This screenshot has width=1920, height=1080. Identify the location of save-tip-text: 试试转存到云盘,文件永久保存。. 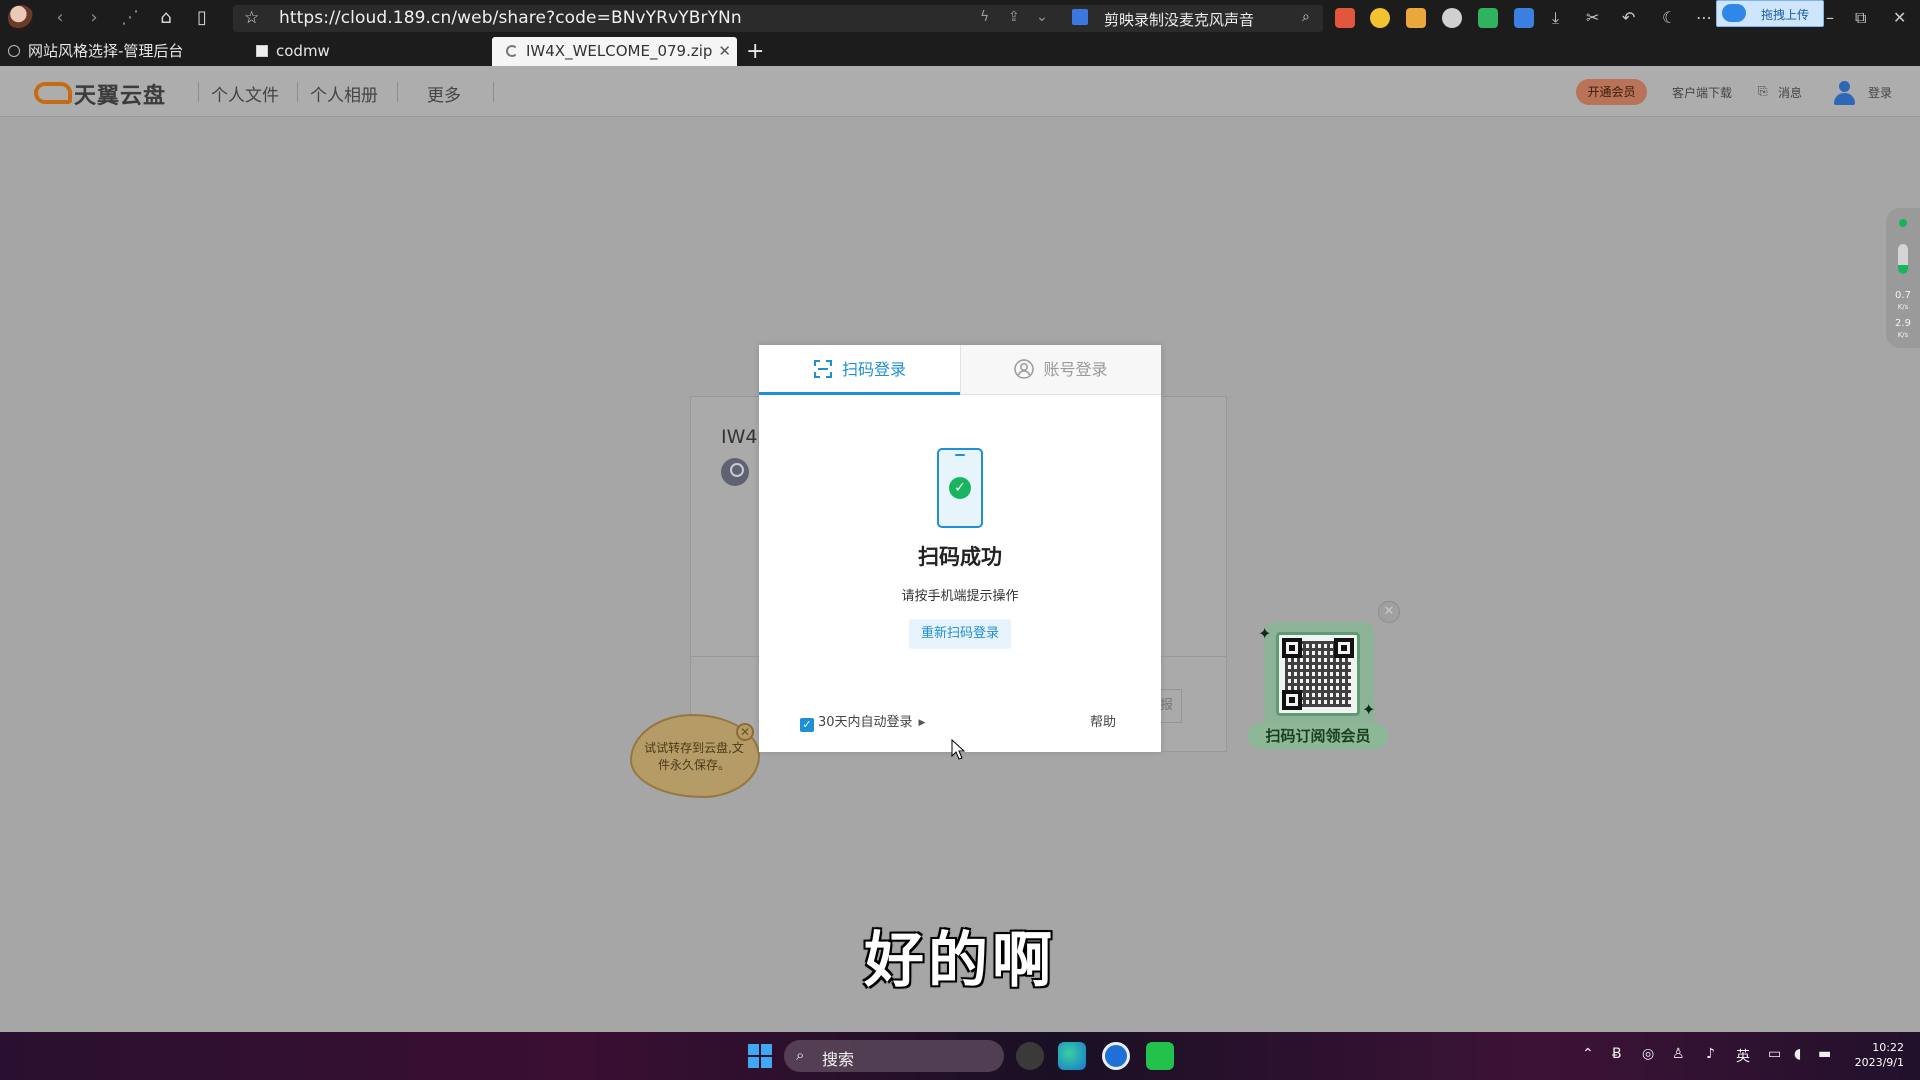
(694, 756).